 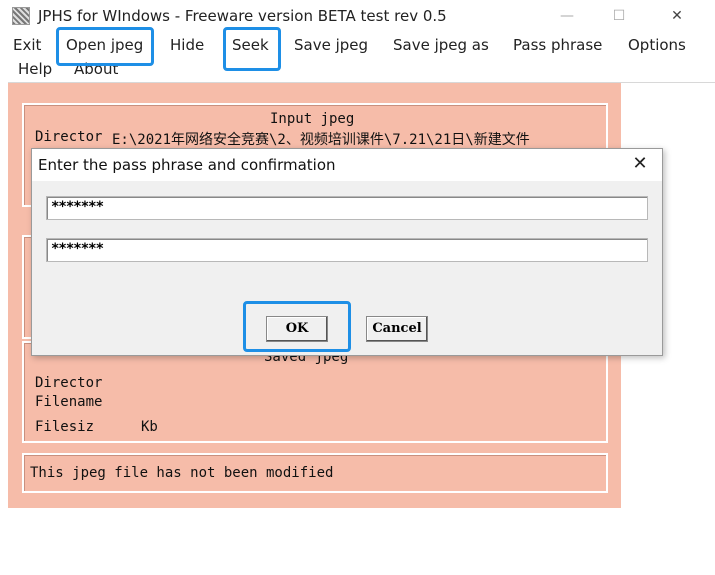 I want to click on menu-help: Help, so click(x=35, y=69).